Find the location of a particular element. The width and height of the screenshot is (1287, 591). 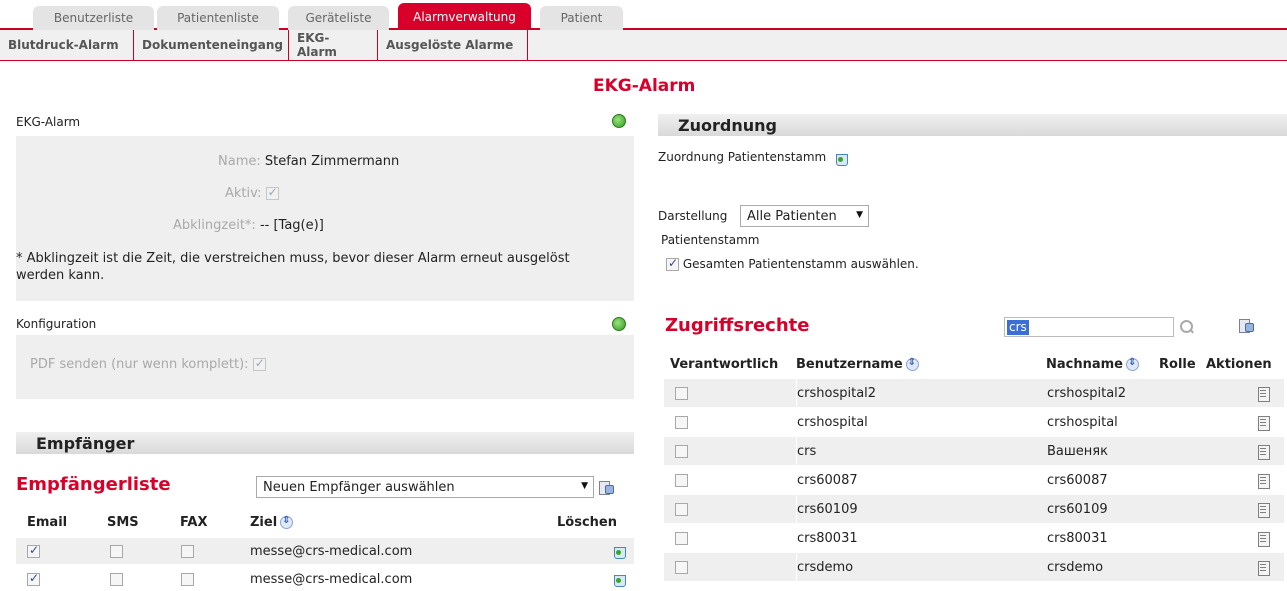

darstellung-select: Alle Patienten ▼ is located at coordinates (804, 216).